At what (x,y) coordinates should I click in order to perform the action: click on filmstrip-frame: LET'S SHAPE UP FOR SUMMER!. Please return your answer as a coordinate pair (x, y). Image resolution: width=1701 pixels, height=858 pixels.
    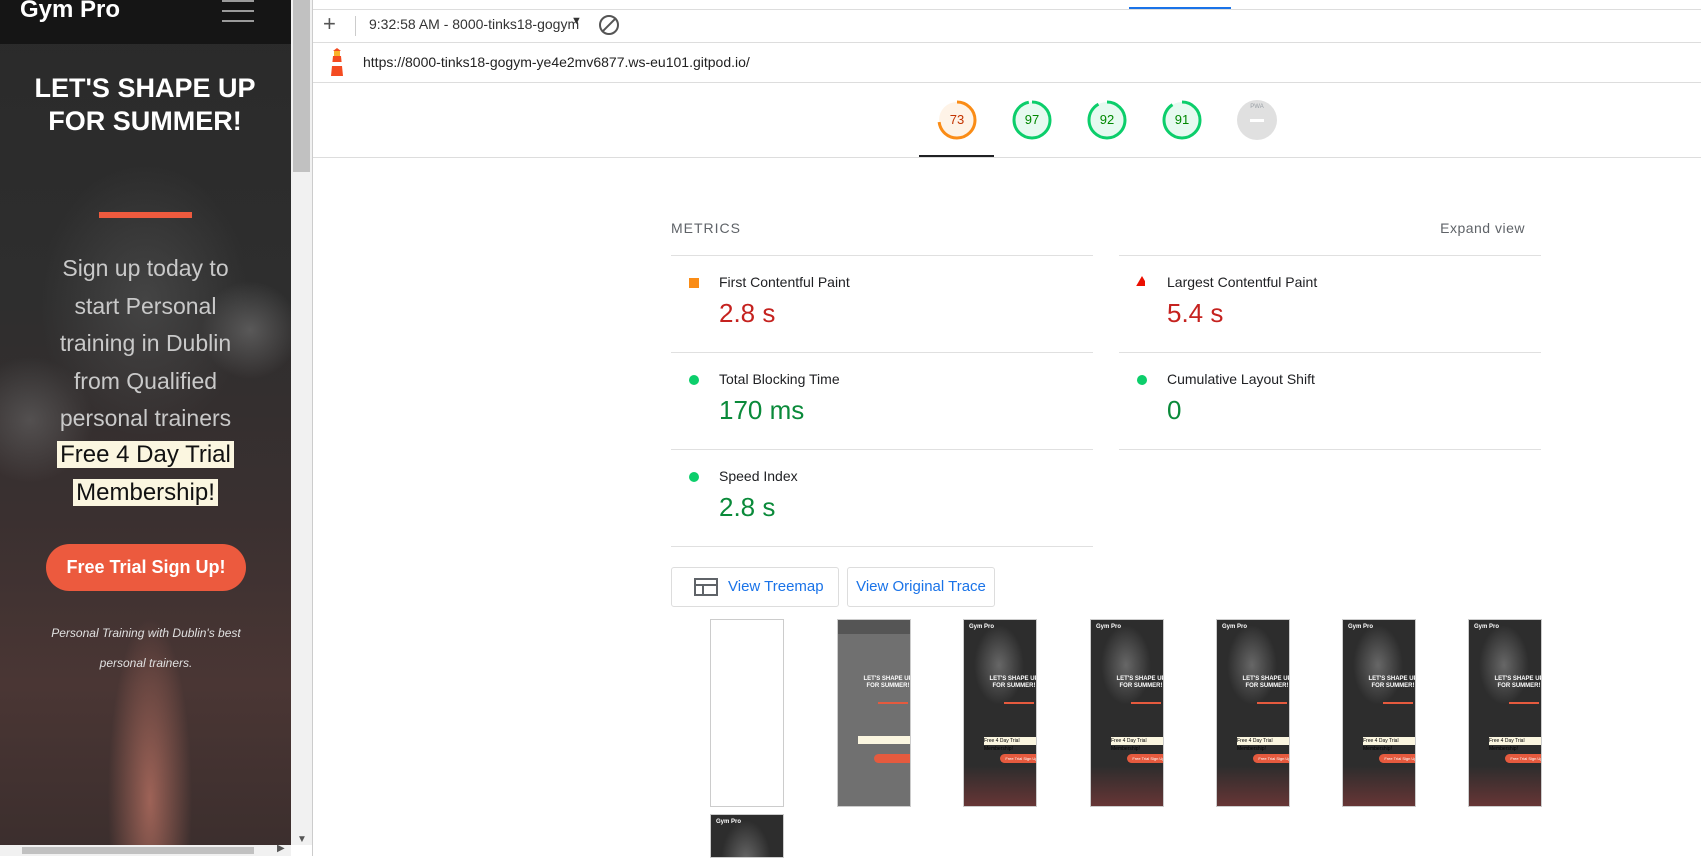
    Looking at the image, I should click on (874, 713).